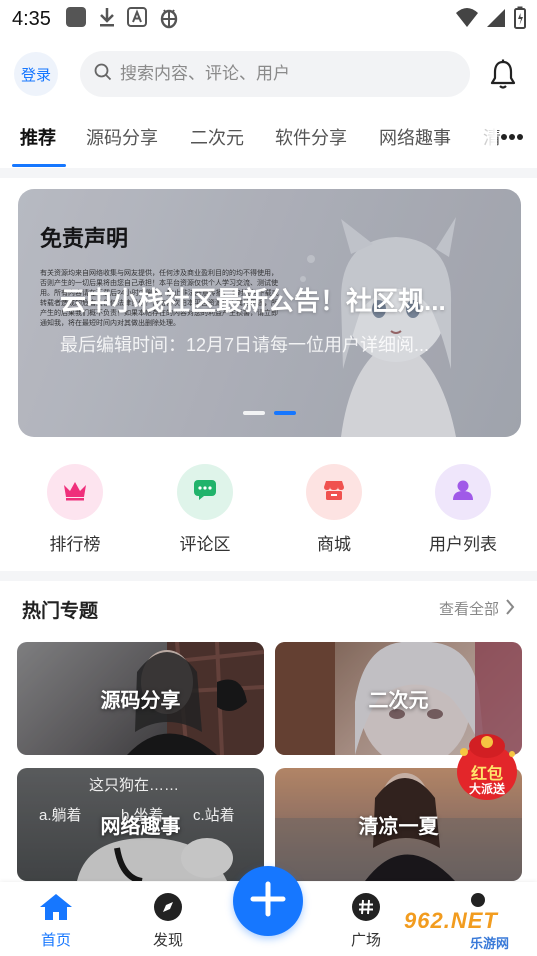  I want to click on search-bar, so click(275, 74).